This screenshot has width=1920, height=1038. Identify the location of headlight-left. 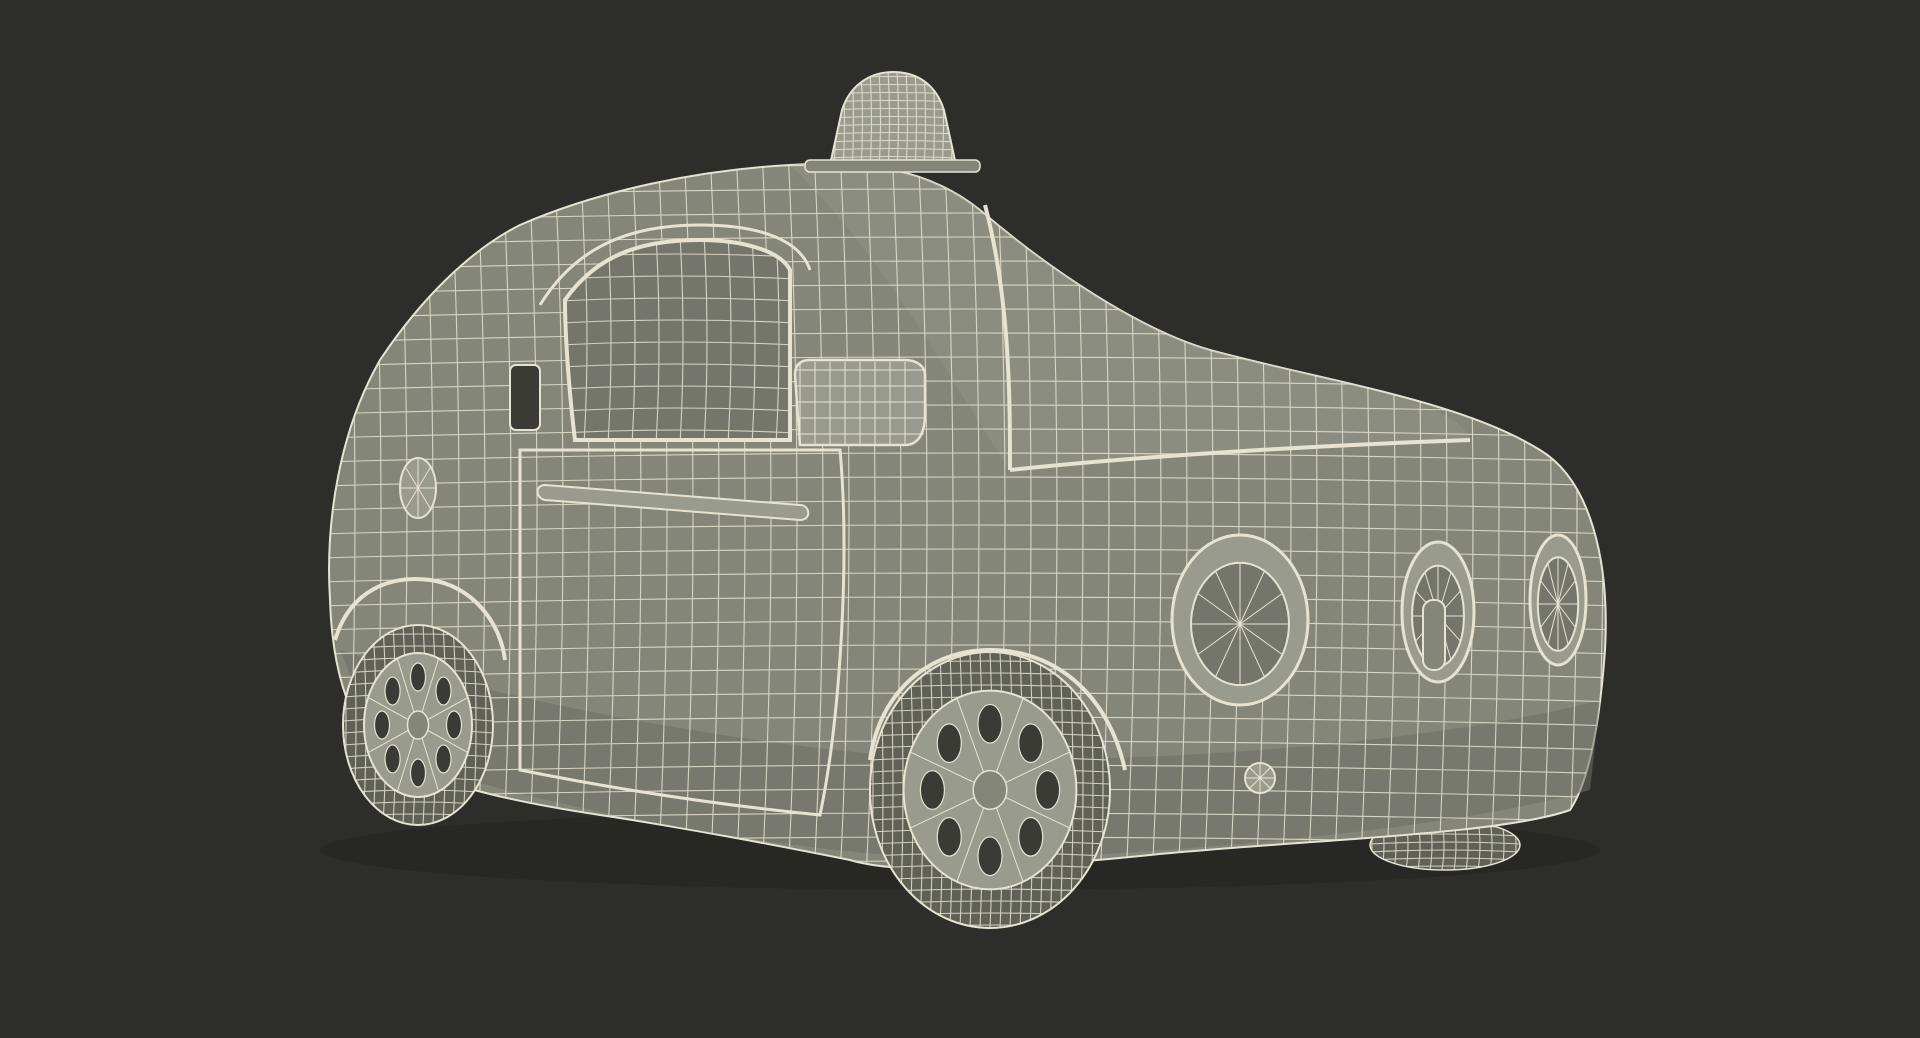
(1240, 620).